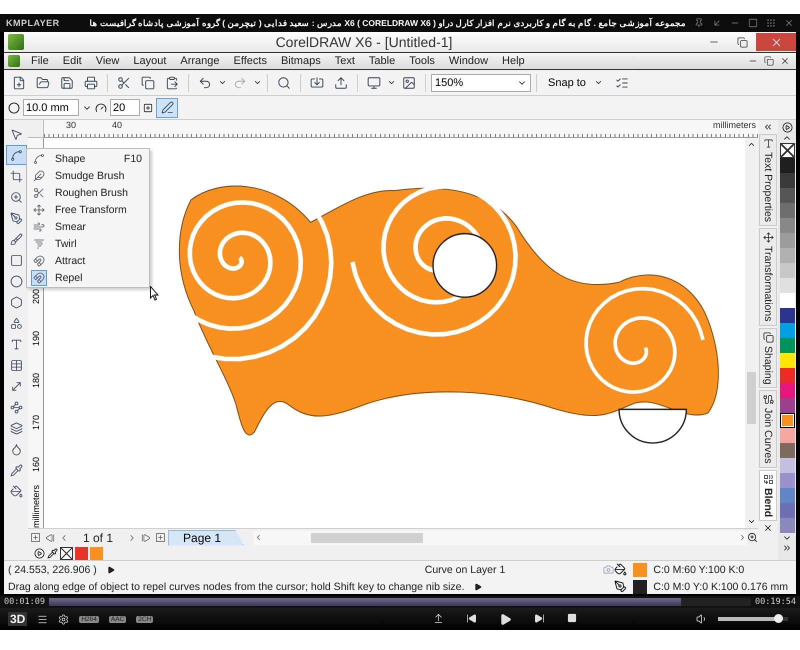  Describe the element at coordinates (768, 358) in the screenshot. I see `docker-tab: Shaping` at that location.